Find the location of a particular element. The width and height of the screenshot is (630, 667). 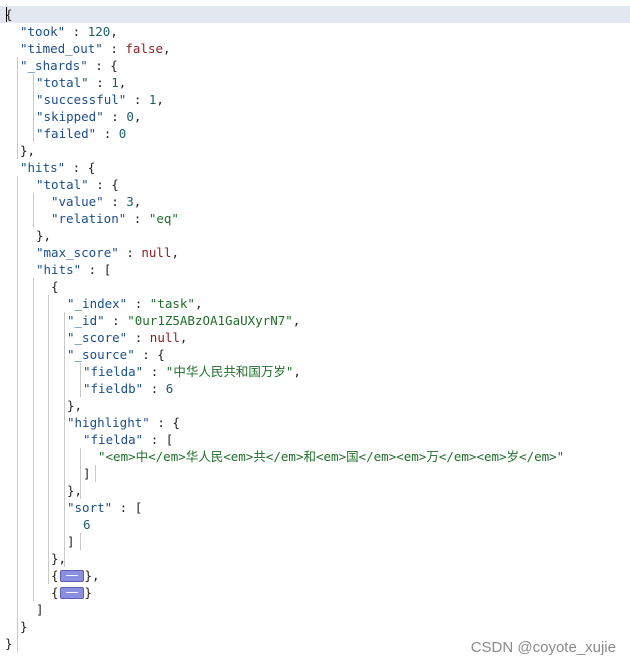

json-line-hit-0-score: "_score" : null, is located at coordinates (127, 337).